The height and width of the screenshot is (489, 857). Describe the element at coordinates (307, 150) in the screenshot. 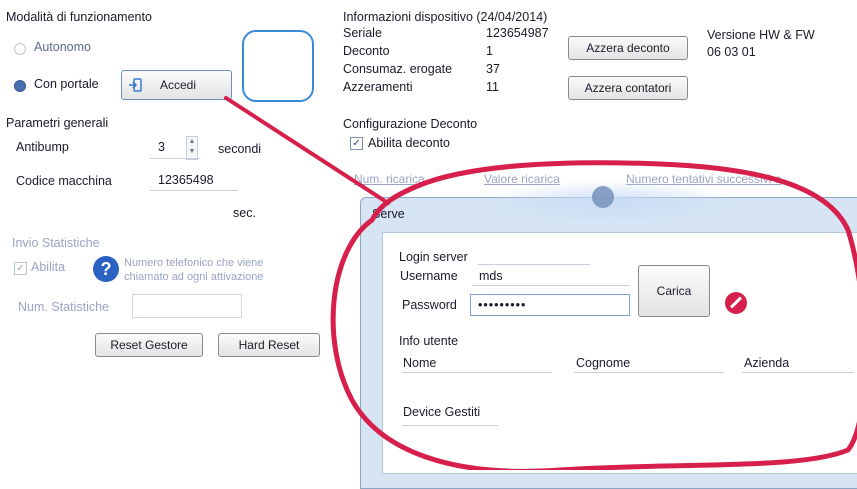

I see `annotation-arrow-line` at that location.